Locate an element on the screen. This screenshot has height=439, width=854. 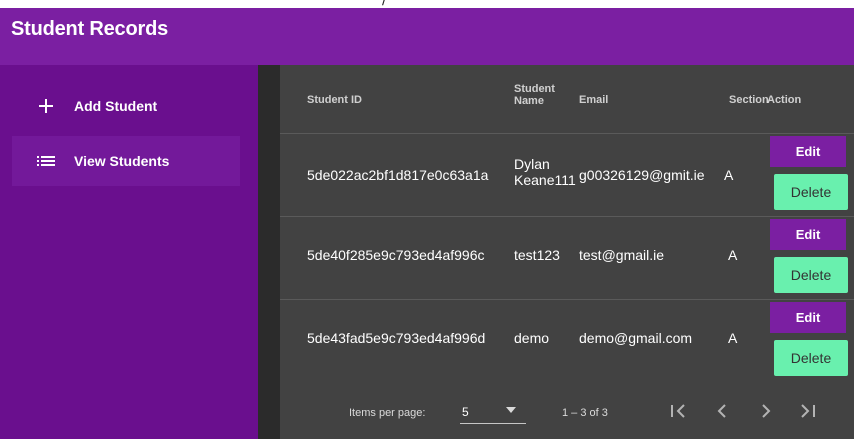
page-size-value: 5 is located at coordinates (465, 412).